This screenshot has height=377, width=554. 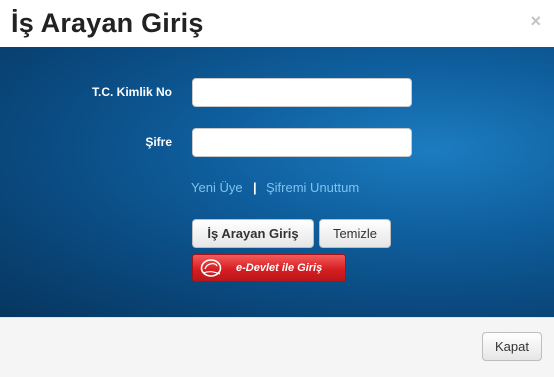 I want to click on close-icon: ×, so click(x=535, y=21).